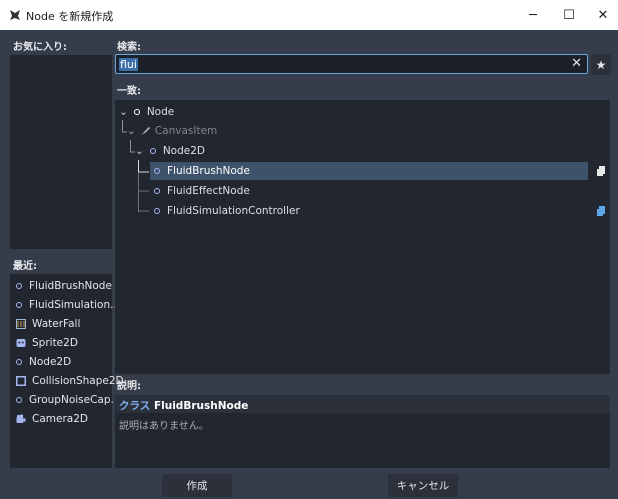  What do you see at coordinates (201, 406) in the screenshot?
I see `class-name: FluidBrushNode` at bounding box center [201, 406].